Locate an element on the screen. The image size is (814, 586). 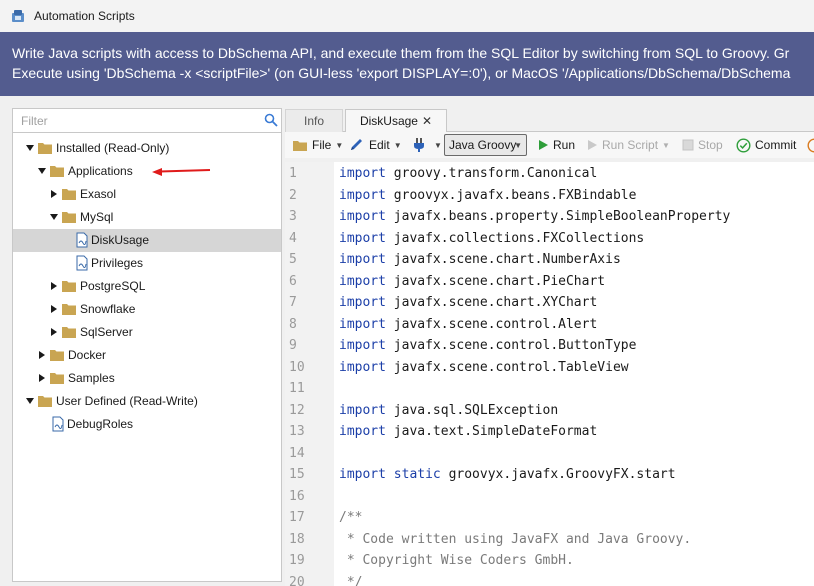
tree-folder-item: Snowflake is located at coordinates (147, 309).